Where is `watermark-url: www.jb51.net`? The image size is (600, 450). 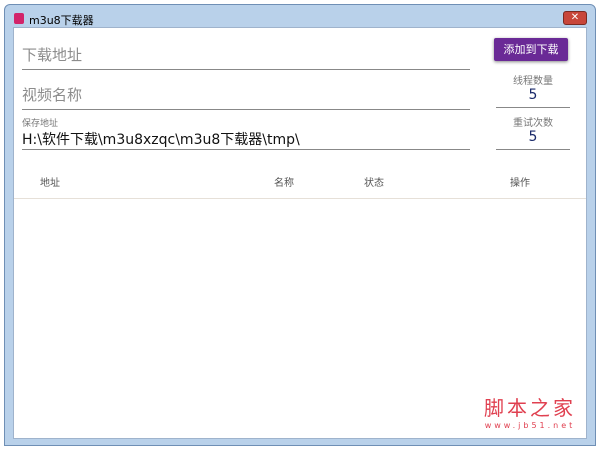
watermark-url: www.jb51.net is located at coordinates (530, 425).